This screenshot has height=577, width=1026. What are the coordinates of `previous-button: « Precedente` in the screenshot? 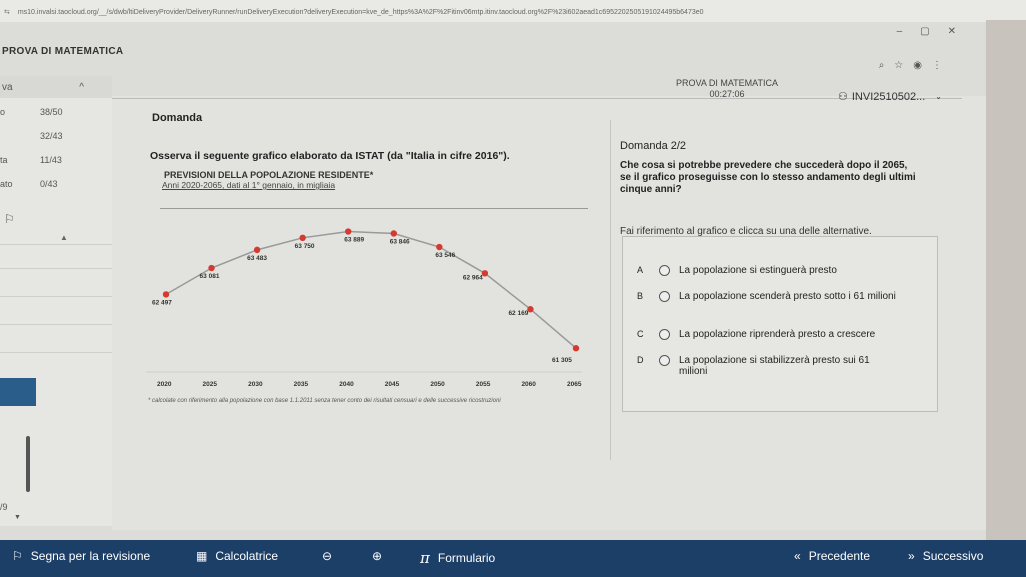 It's located at (832, 556).